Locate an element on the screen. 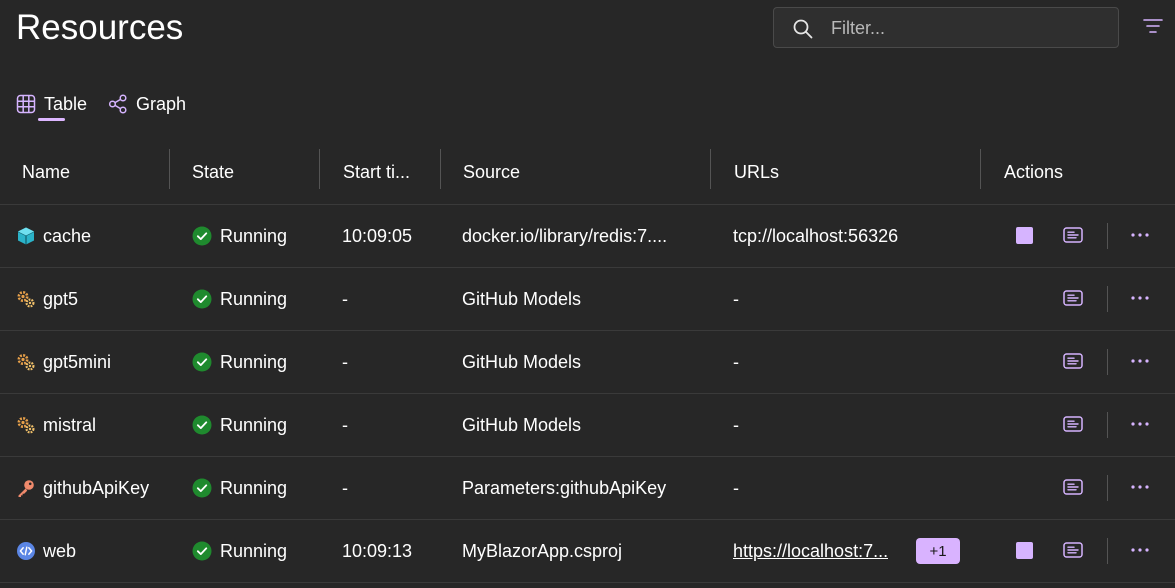 The height and width of the screenshot is (588, 1175). resource-url-cell: tcp://localhost:56326 is located at coordinates (815, 236).